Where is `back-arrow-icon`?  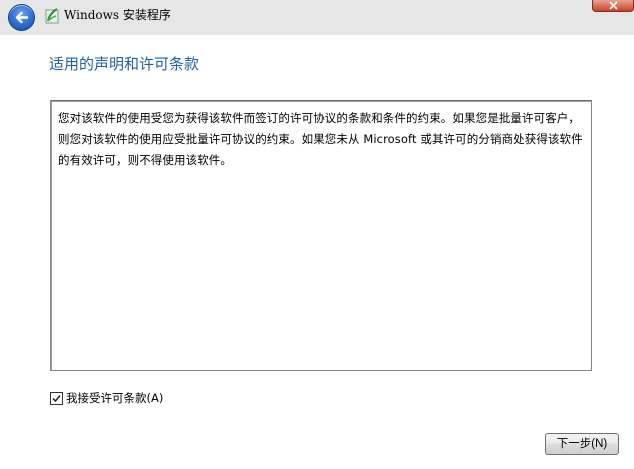
back-arrow-icon is located at coordinates (22, 17).